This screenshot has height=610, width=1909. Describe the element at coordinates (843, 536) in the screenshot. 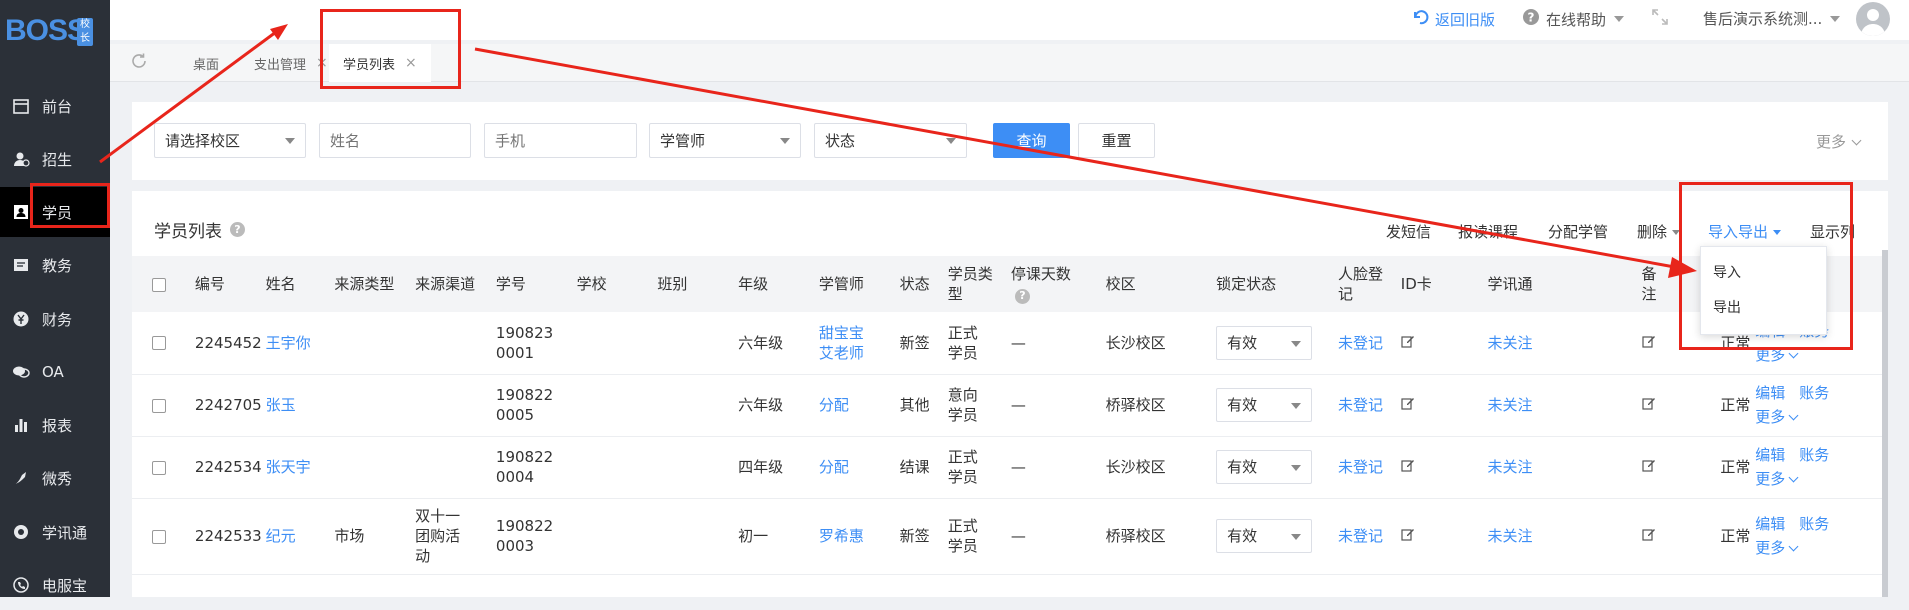

I see `manager-link: 罗希惠` at that location.